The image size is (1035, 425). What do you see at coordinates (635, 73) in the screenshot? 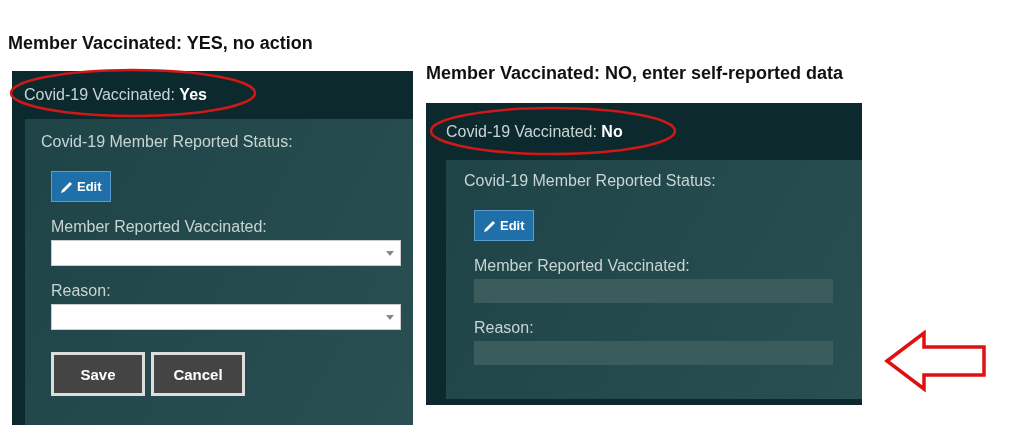
I see `caption: Member Vaccinated: NO, enter self-reported data` at bounding box center [635, 73].